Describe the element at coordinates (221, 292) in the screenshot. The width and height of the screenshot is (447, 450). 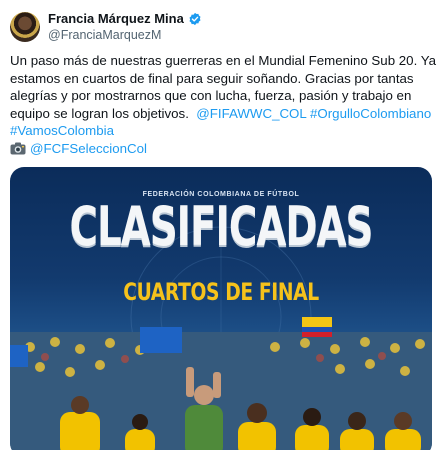
I see `media-subheadline: CUARTOS DE FINAL` at that location.